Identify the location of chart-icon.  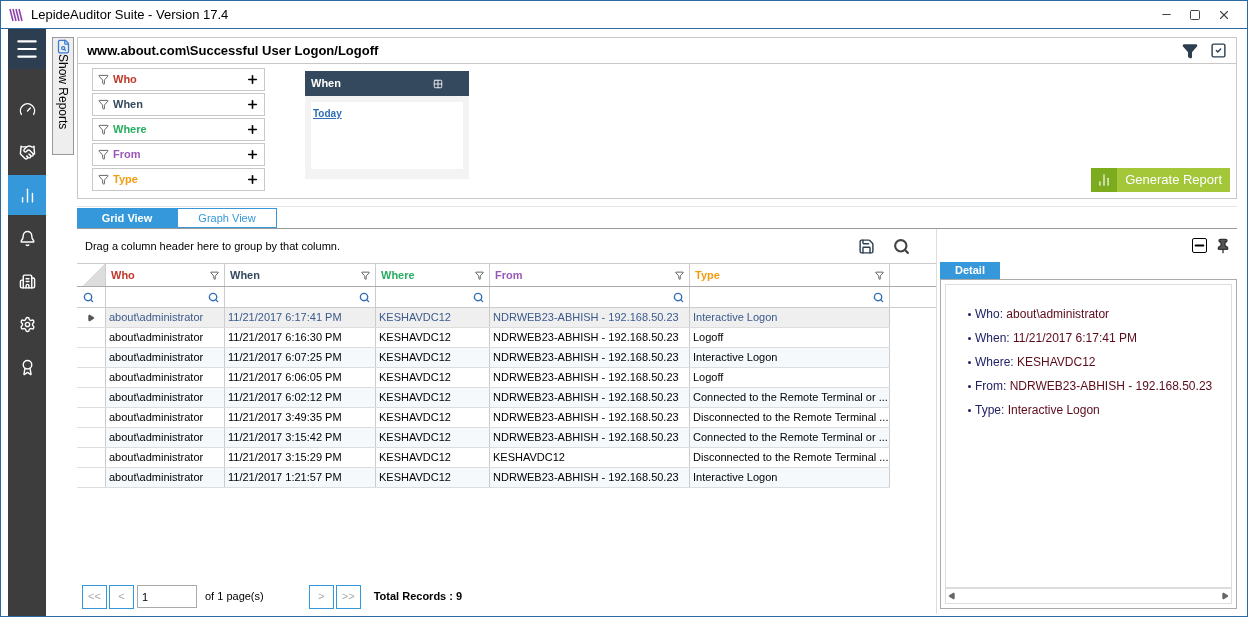
(1104, 180).